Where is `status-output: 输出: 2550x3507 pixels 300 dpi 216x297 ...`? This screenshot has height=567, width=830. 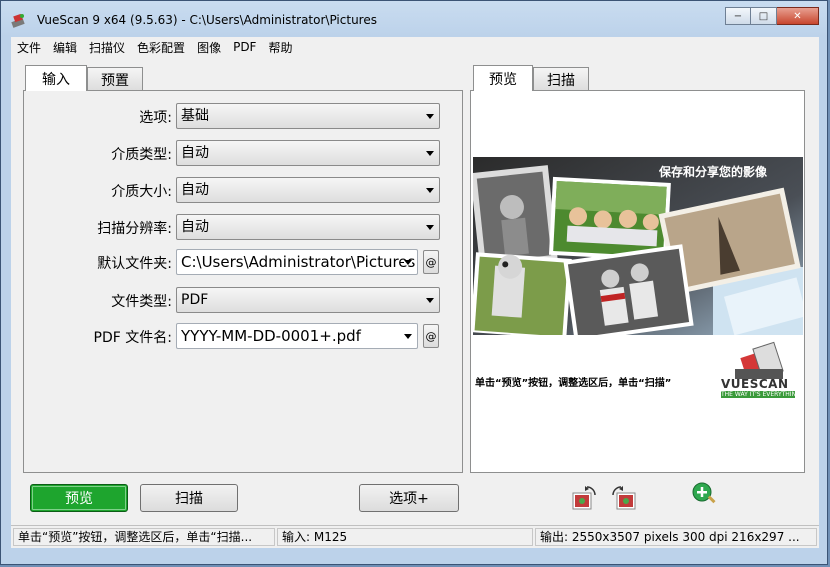
status-output: 输出: 2550x3507 pixels 300 dpi 216x297 ... is located at coordinates (676, 537).